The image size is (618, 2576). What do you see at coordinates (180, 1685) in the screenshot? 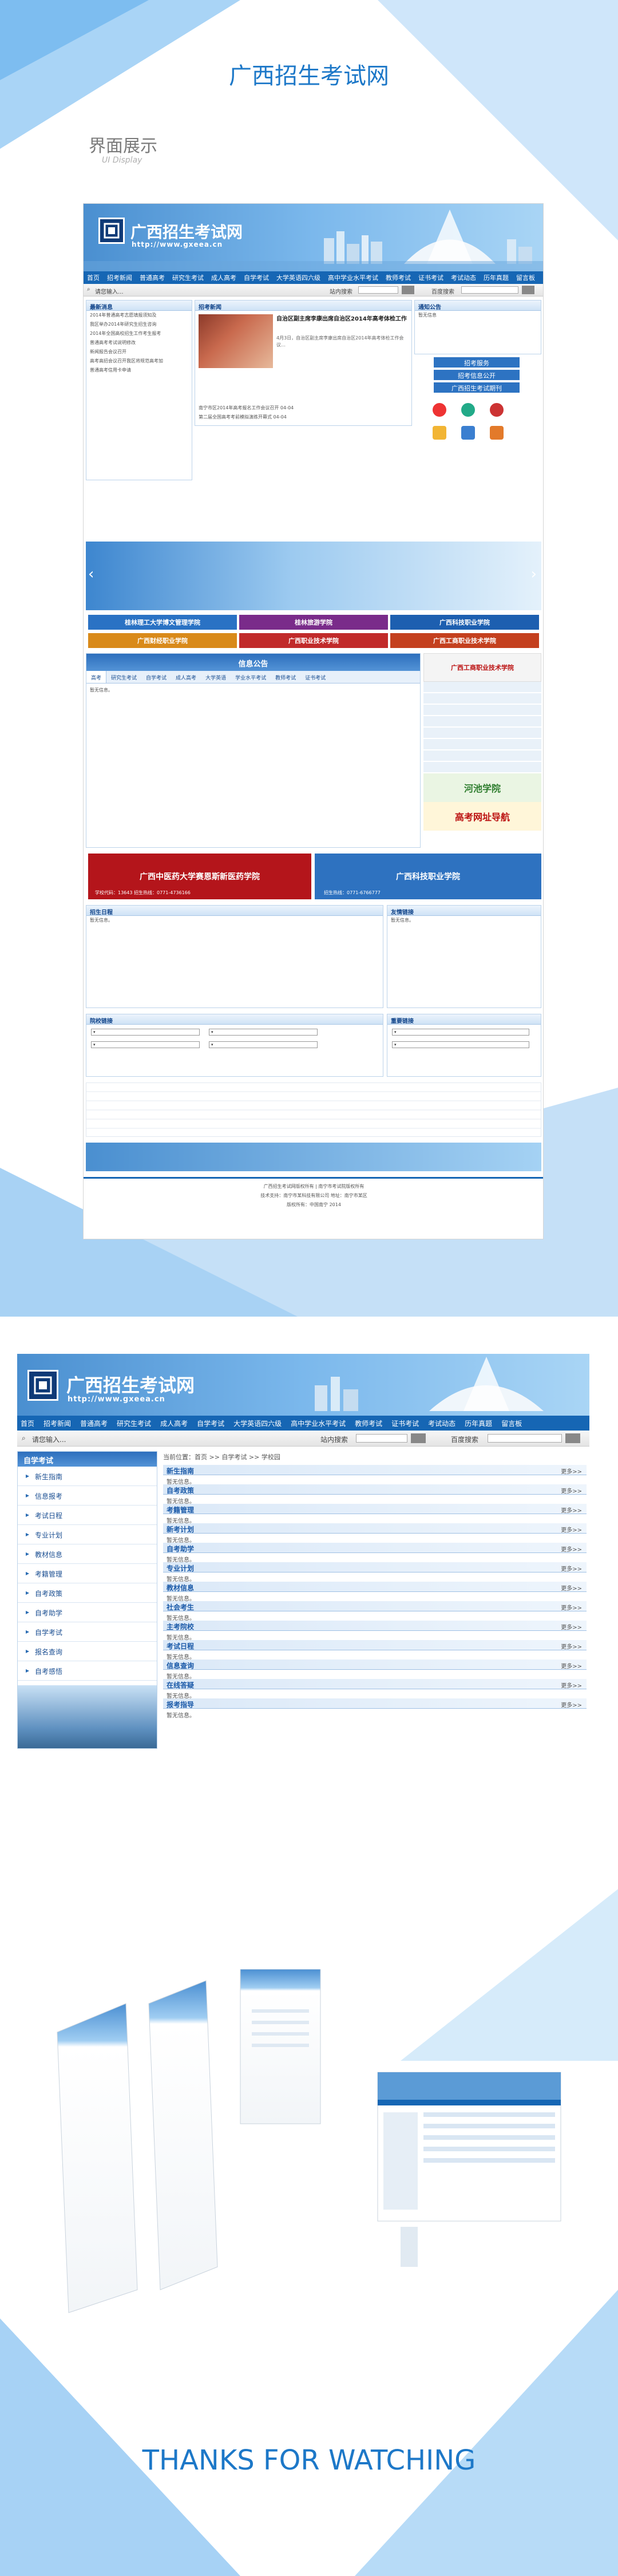
I see `section-title: 在线答疑` at bounding box center [180, 1685].